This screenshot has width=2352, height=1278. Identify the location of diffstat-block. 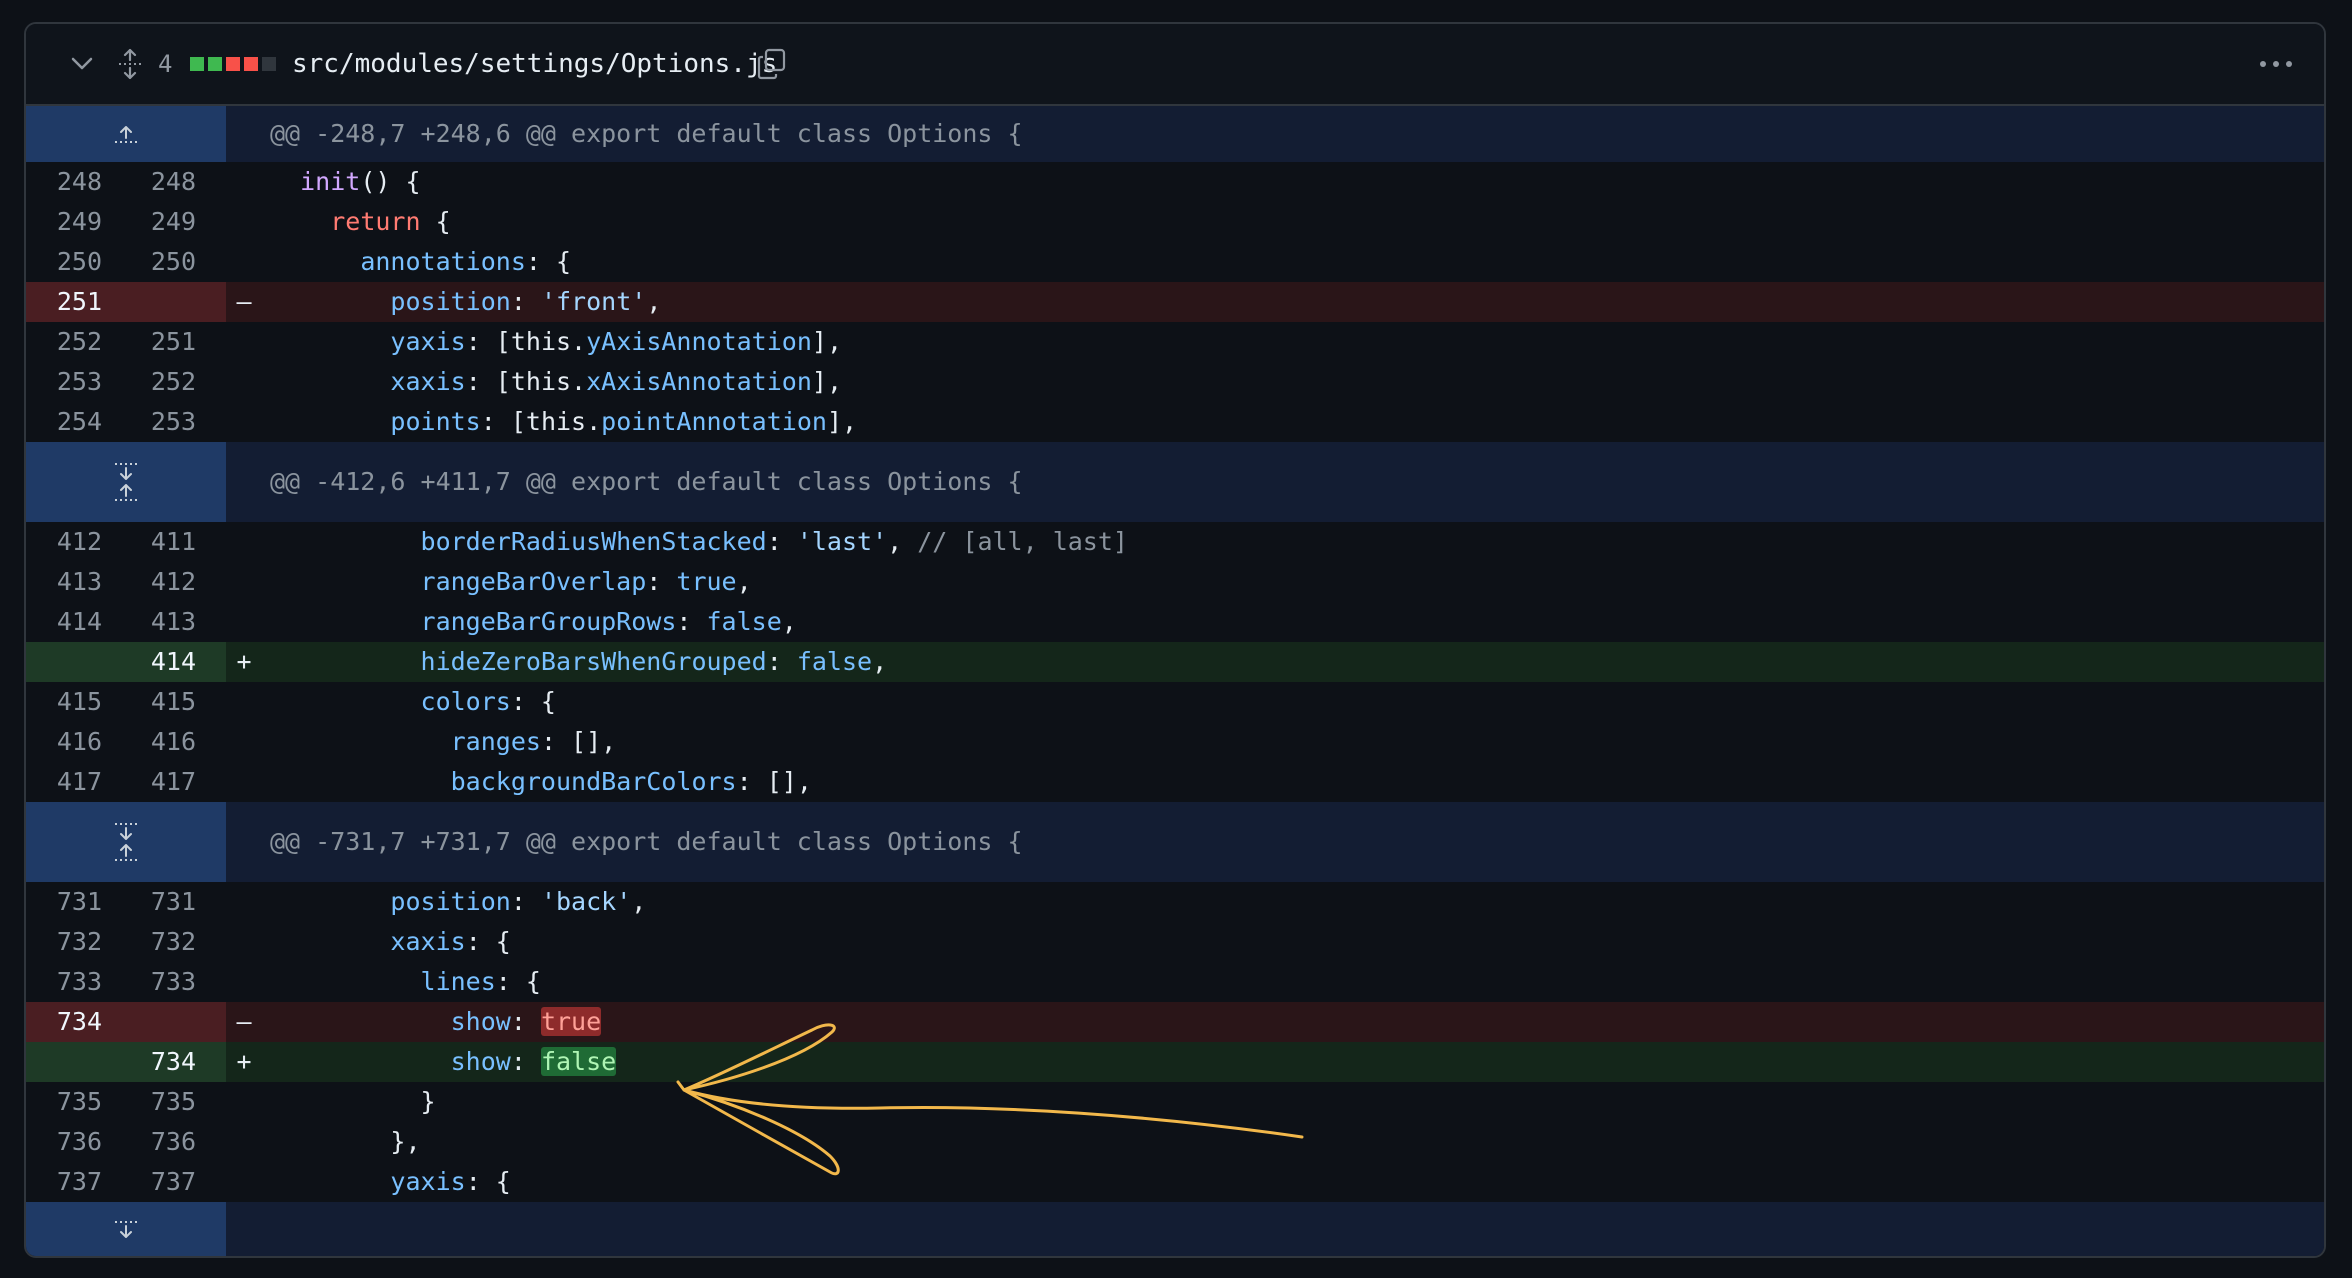
(251, 64).